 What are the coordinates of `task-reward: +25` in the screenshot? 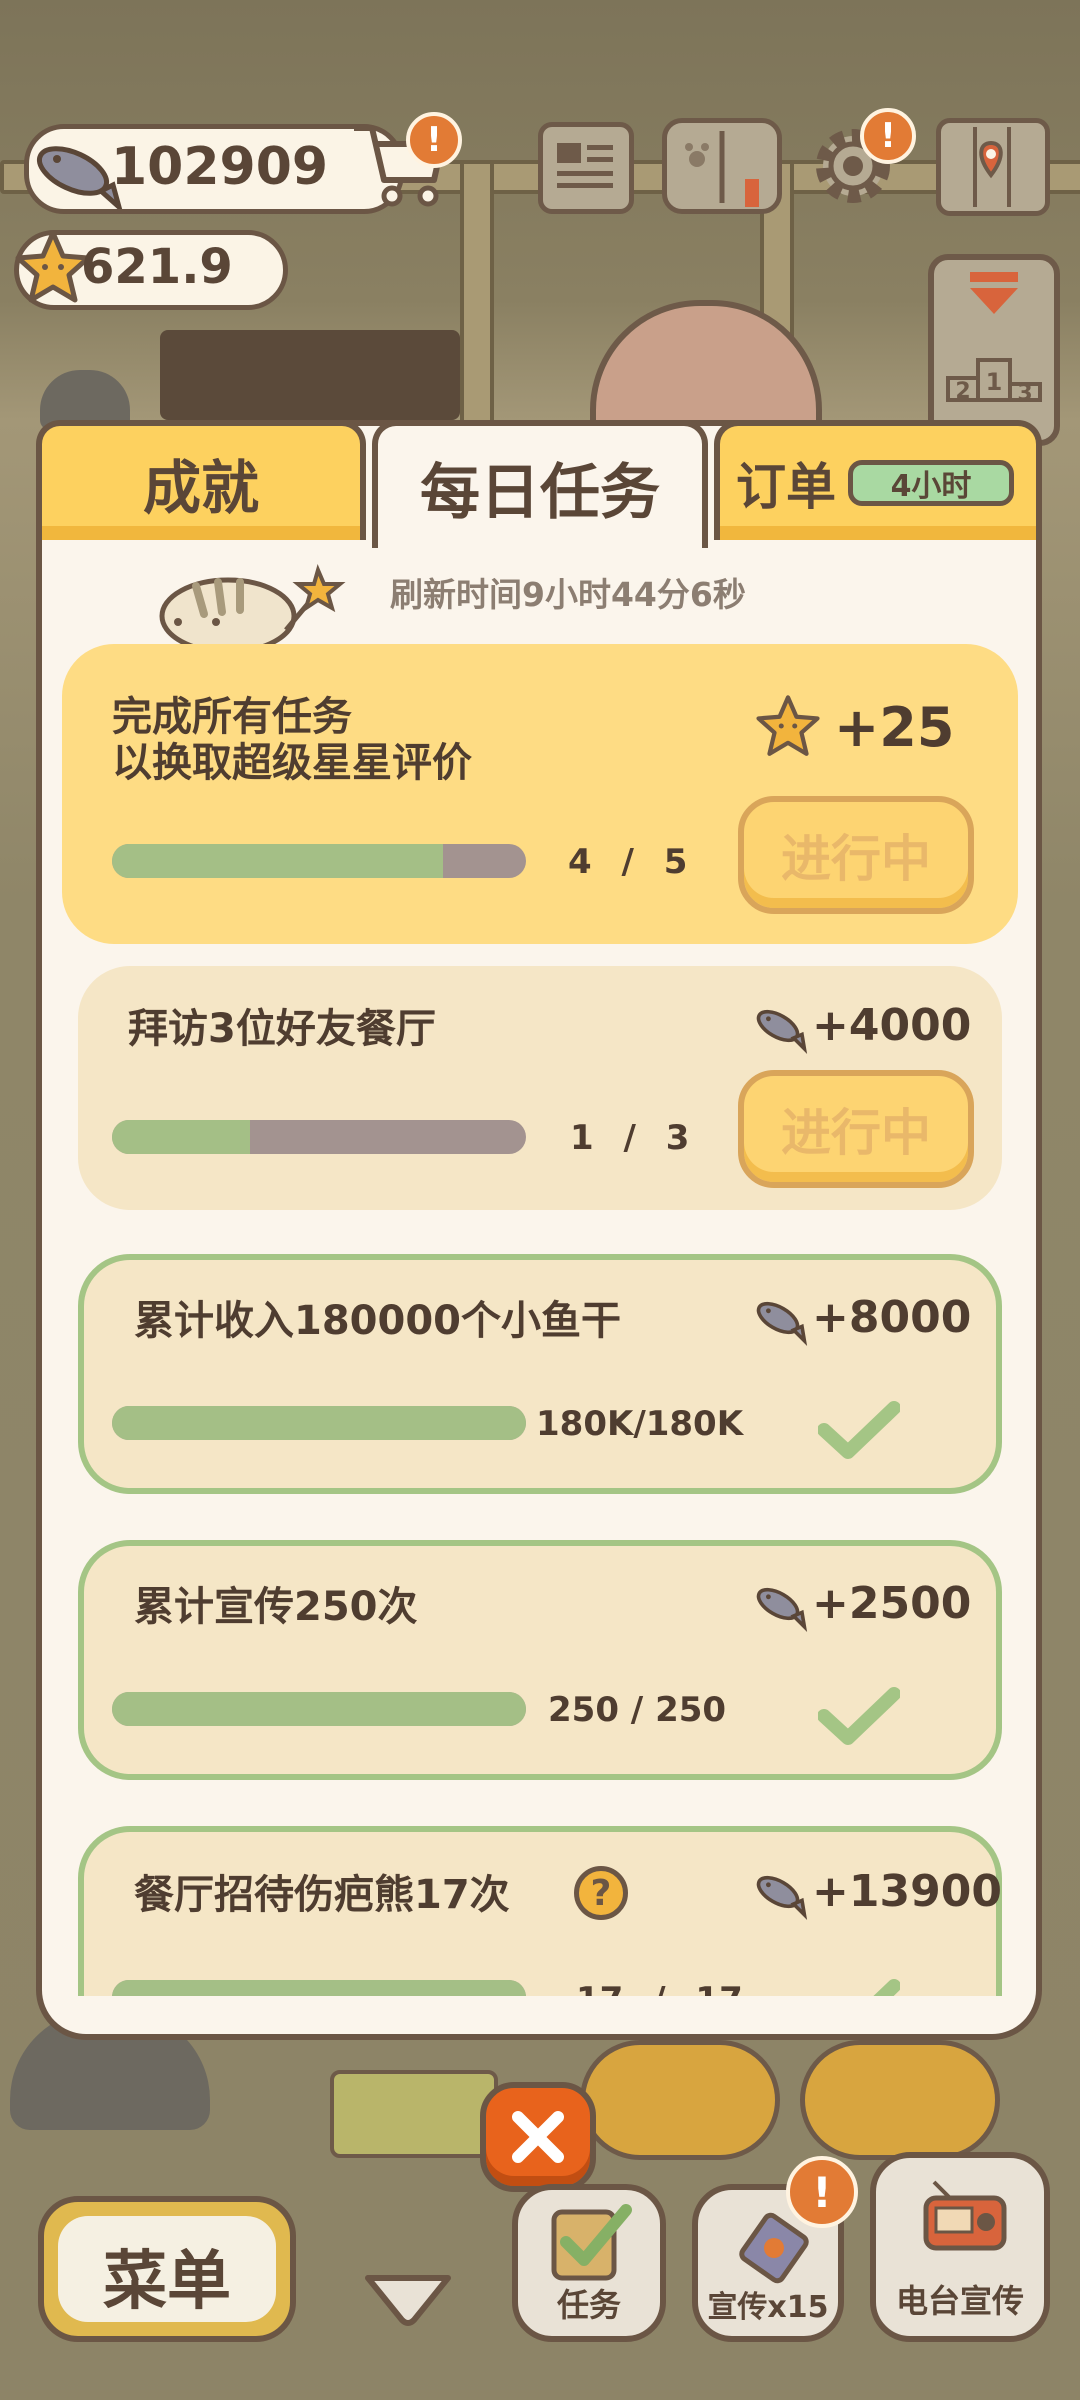 It's located at (894, 727).